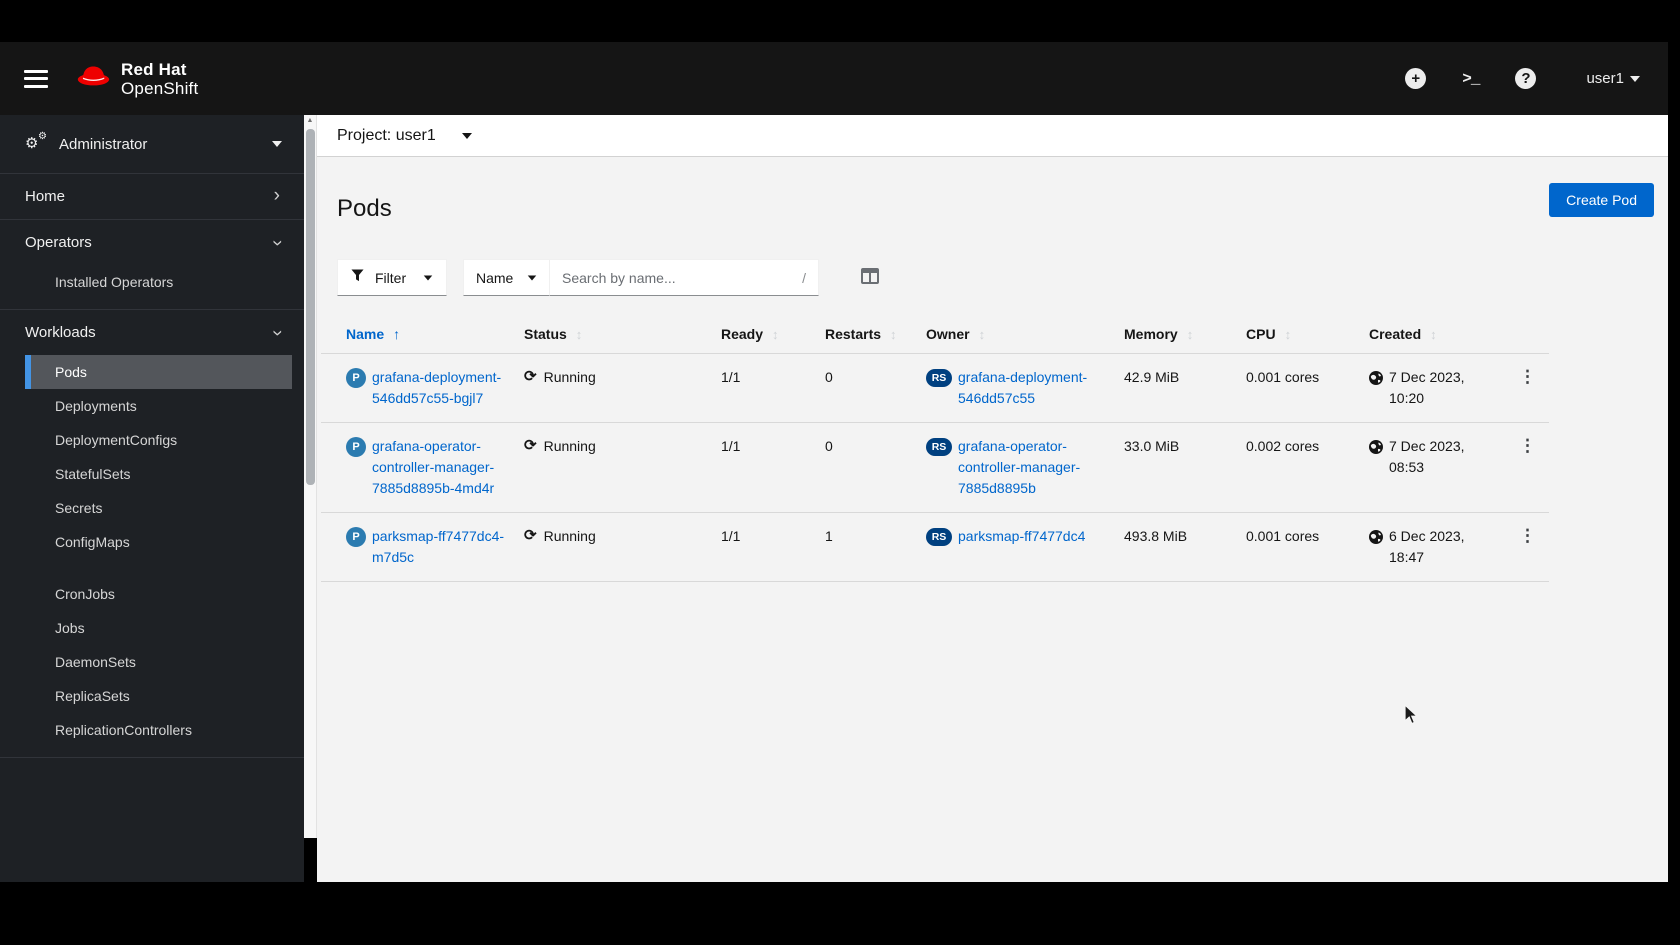 The width and height of the screenshot is (1680, 945). What do you see at coordinates (443, 547) in the screenshot?
I see `pod-link: parksmap-ff7477dc4-m7d5c` at bounding box center [443, 547].